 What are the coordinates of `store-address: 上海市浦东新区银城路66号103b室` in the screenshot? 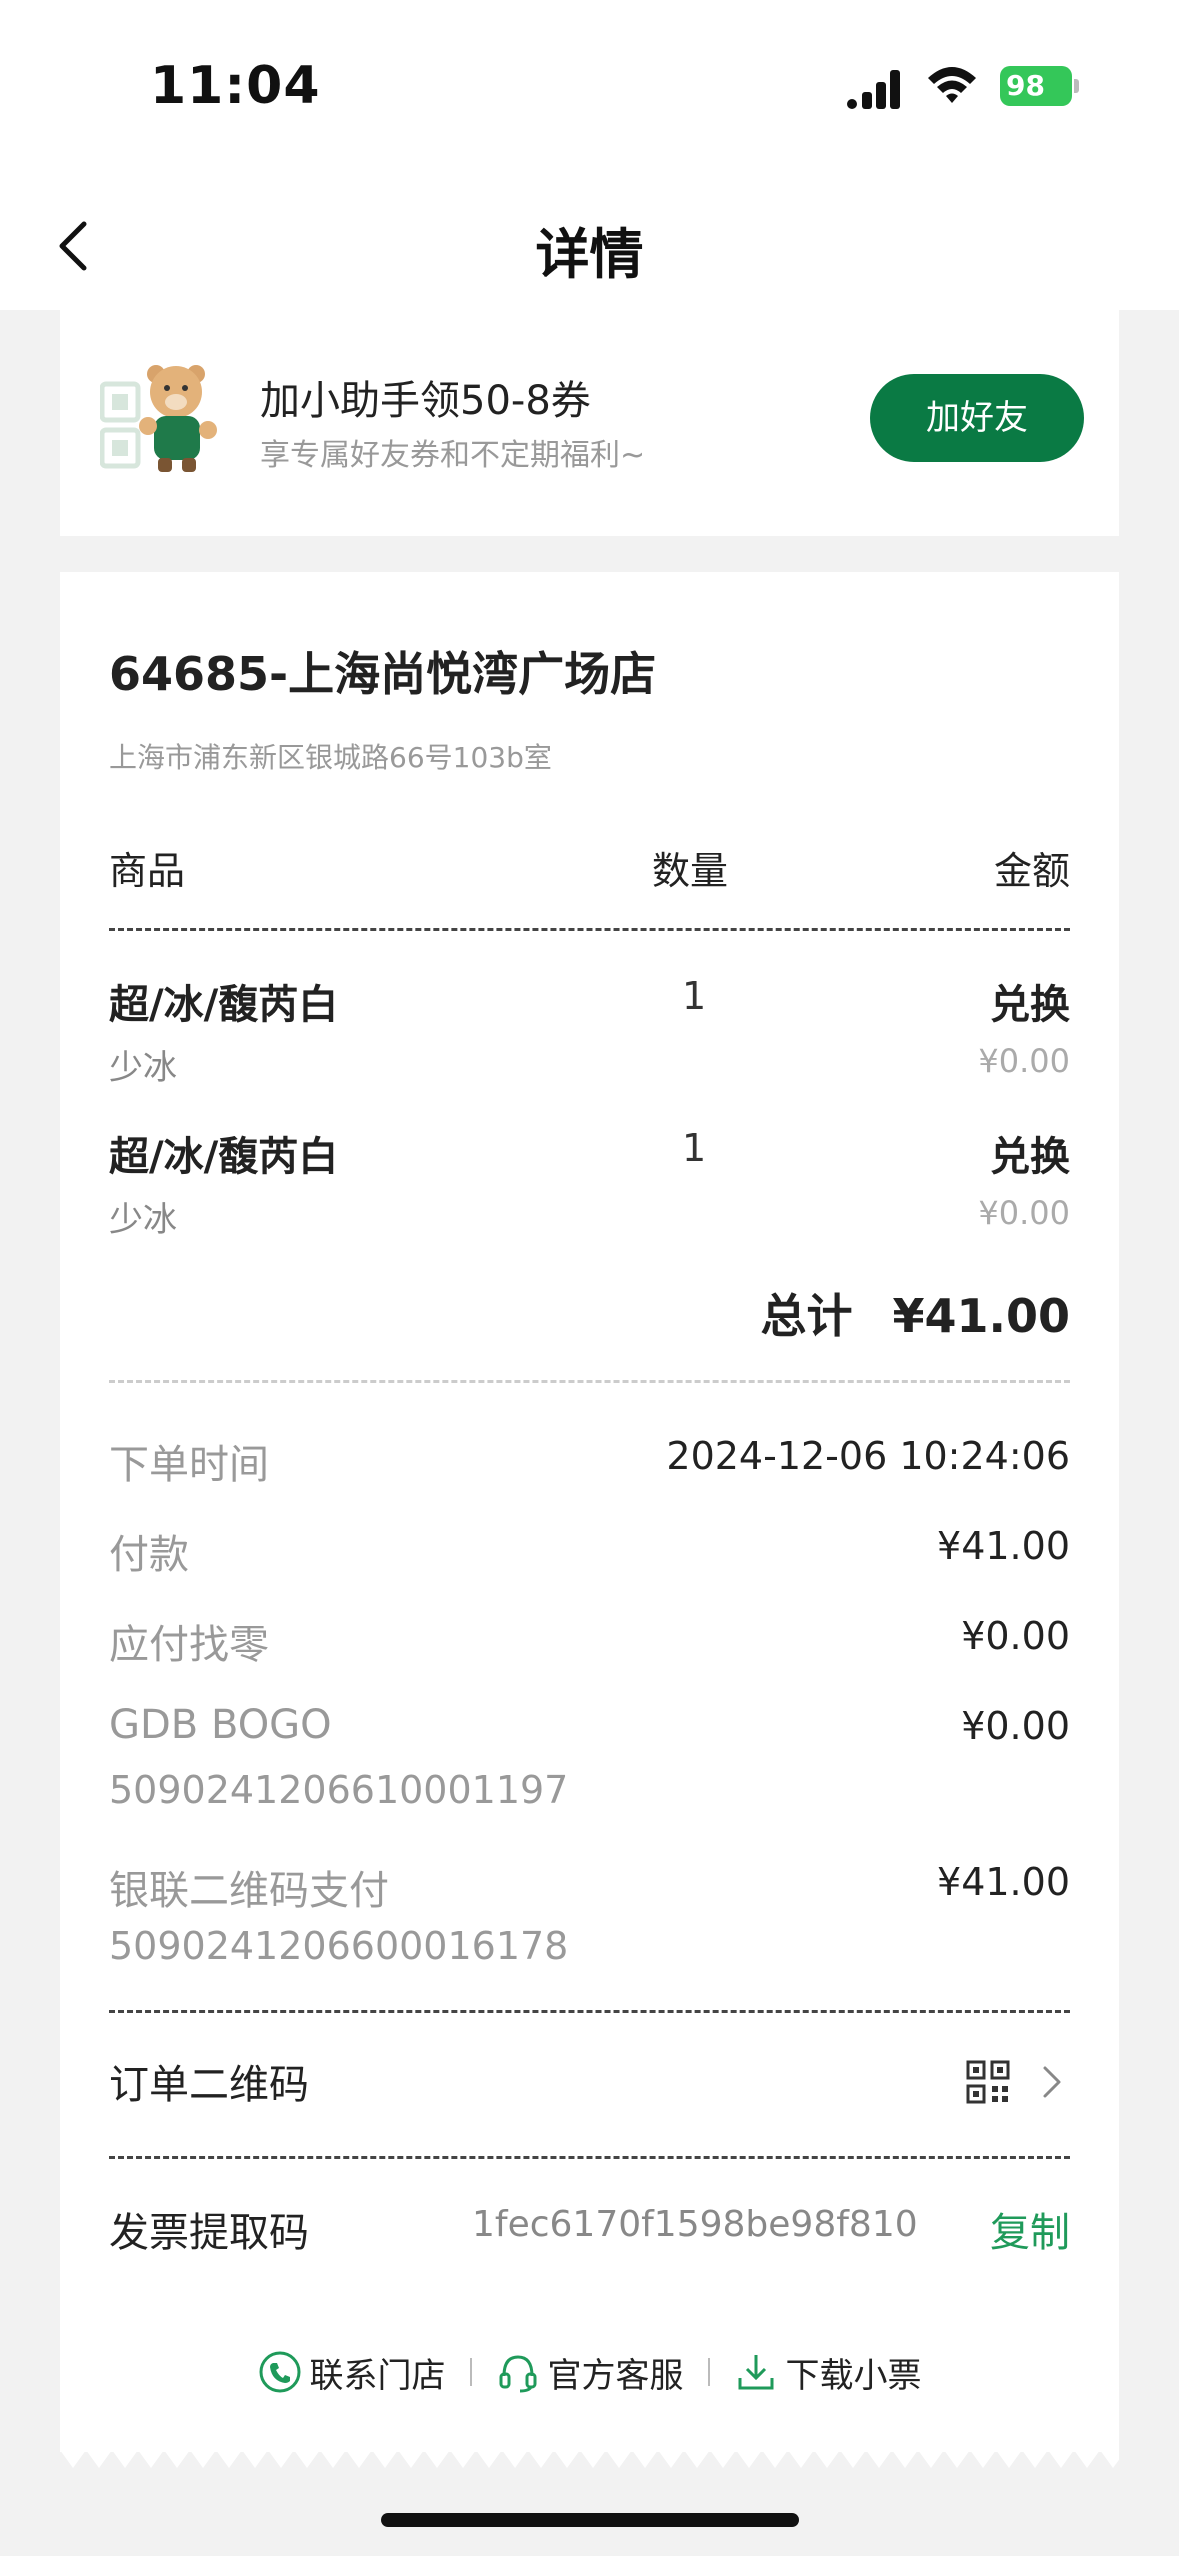 It's located at (330, 757).